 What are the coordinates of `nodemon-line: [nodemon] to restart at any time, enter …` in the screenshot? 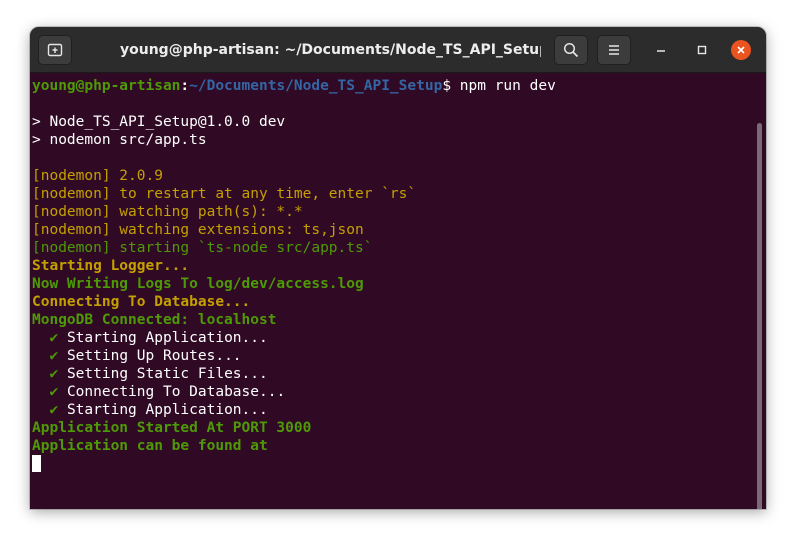 It's located at (224, 194).